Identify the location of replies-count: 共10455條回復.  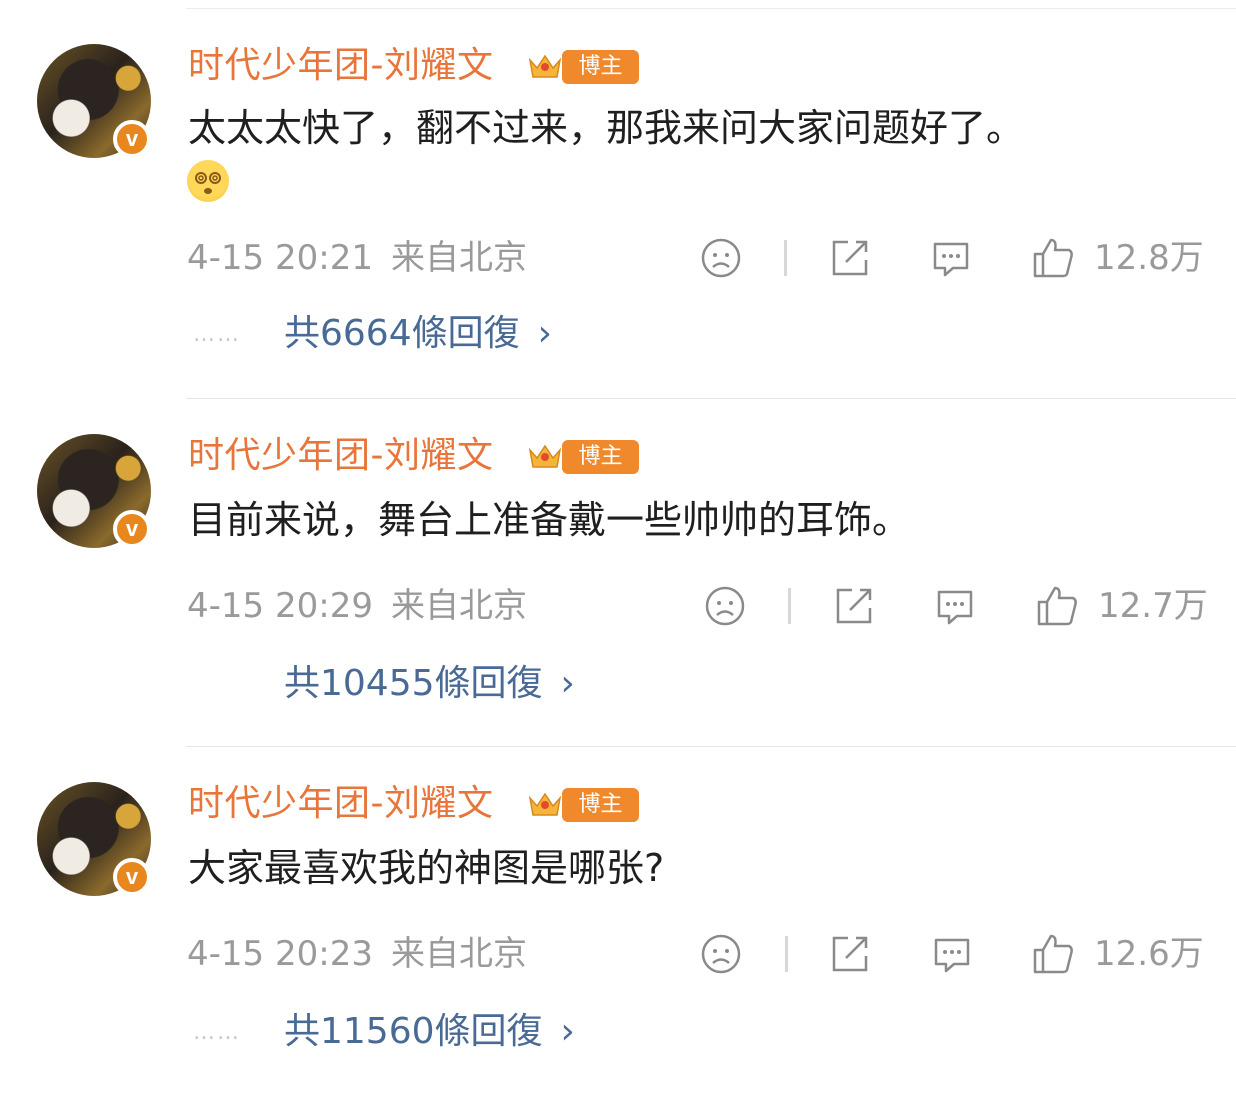
(413, 683).